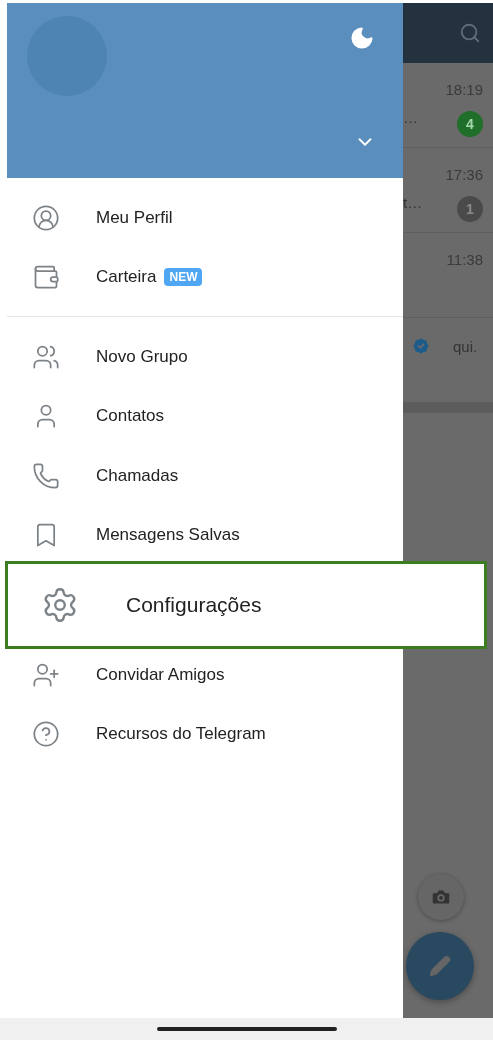 This screenshot has height=1040, width=493. What do you see at coordinates (205, 734) in the screenshot?
I see `menu-item: Recursos do Telegram` at bounding box center [205, 734].